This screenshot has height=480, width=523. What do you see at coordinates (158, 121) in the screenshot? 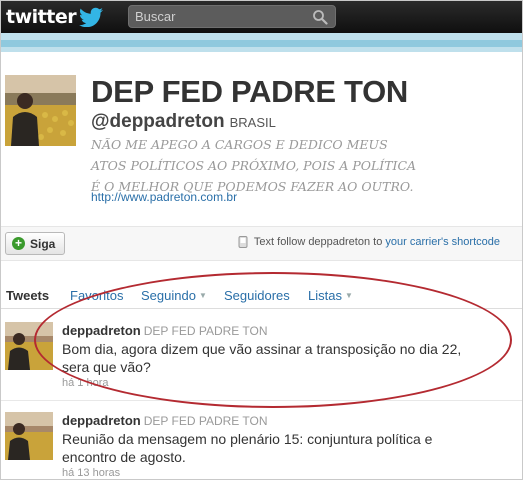
I see `profile-handle: @deppadreton` at bounding box center [158, 121].